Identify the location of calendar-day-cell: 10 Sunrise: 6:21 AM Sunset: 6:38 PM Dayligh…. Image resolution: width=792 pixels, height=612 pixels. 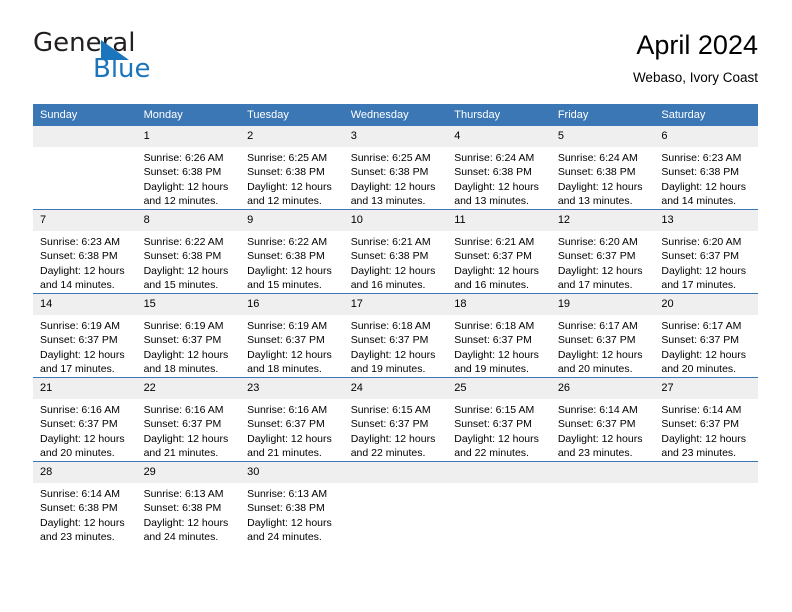
(395, 251).